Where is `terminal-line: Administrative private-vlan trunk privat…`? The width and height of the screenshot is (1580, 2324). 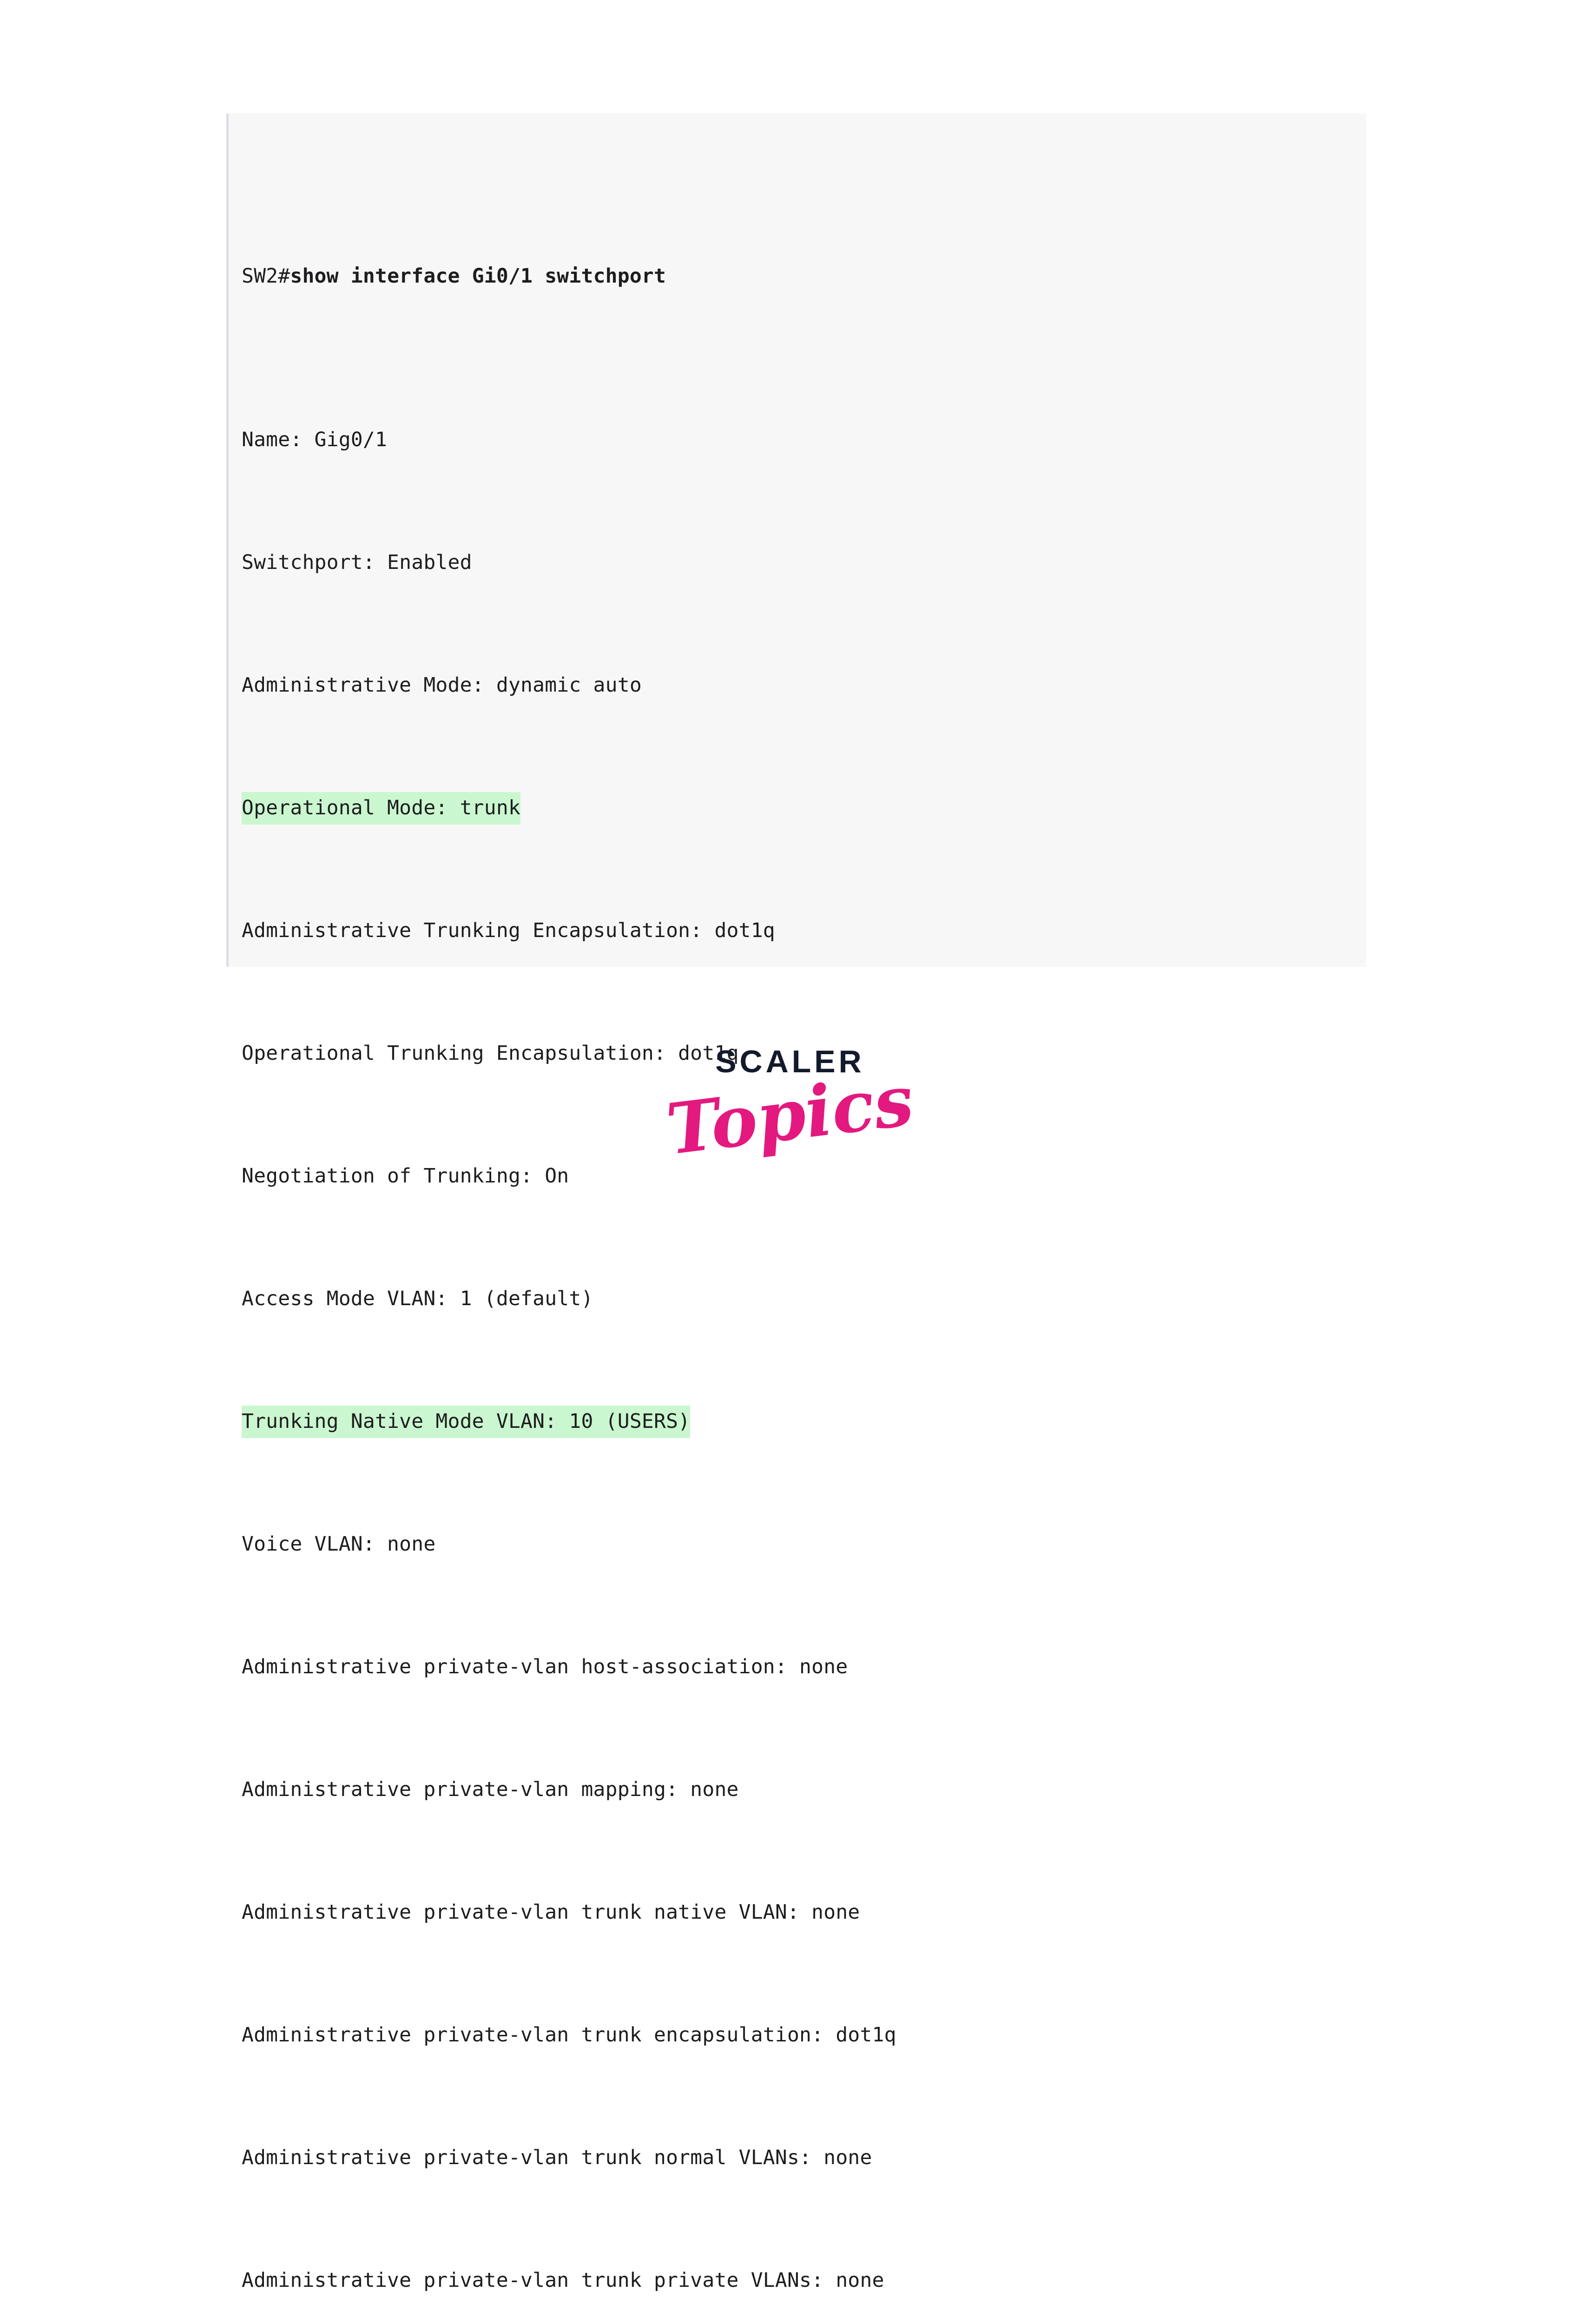 terminal-line: Administrative private-vlan trunk privat… is located at coordinates (804, 2280).